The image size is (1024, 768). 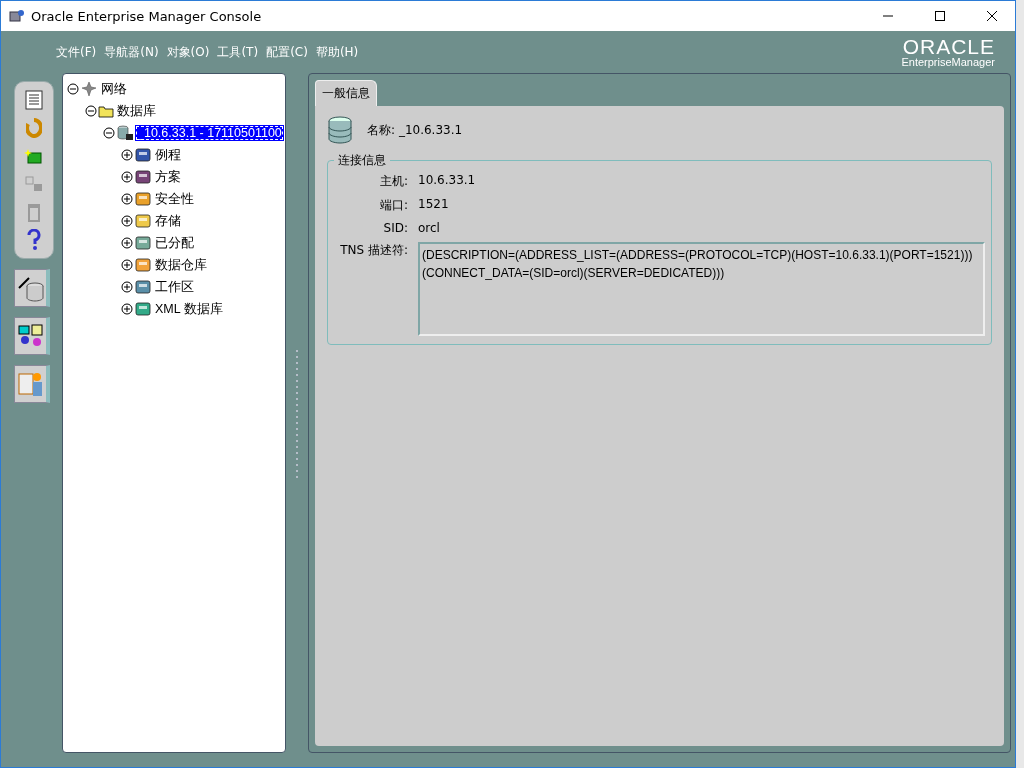 I want to click on name-text: 名称: _10.6.33.1, so click(x=415, y=130).